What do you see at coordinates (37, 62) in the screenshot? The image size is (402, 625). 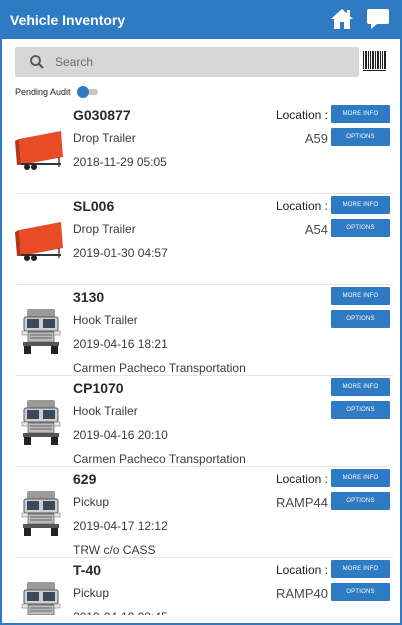 I see `search-icon` at bounding box center [37, 62].